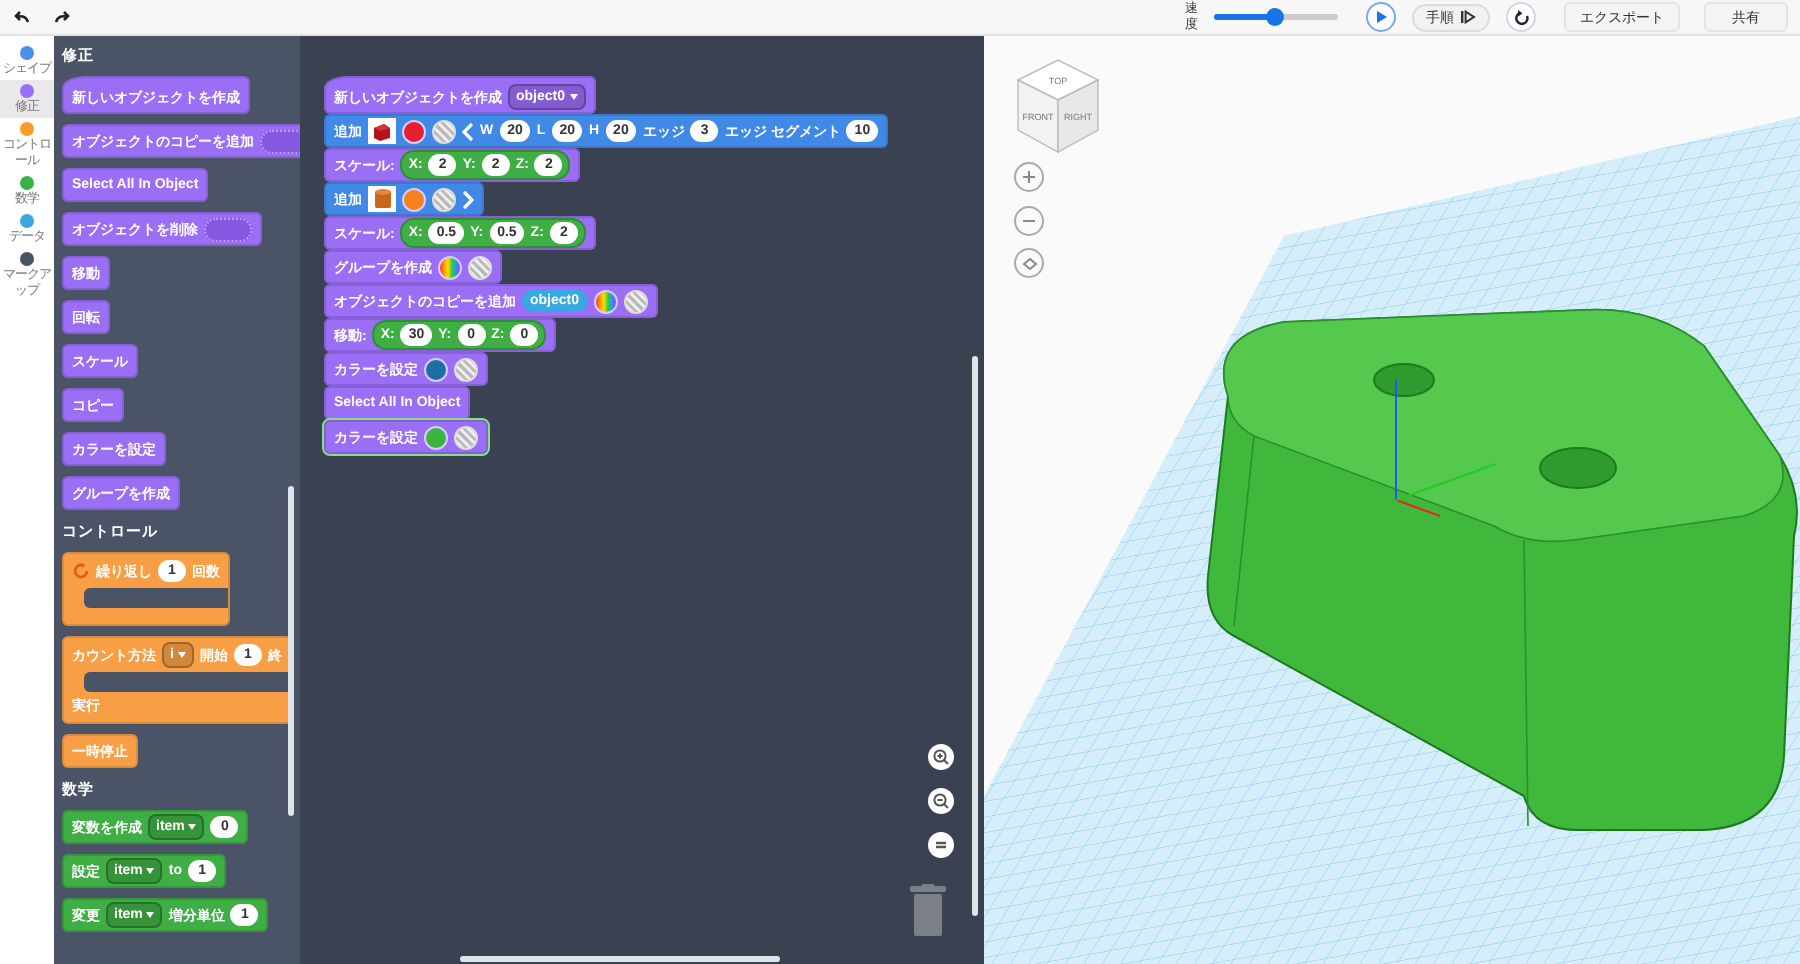 This screenshot has width=1800, height=964. What do you see at coordinates (468, 199) in the screenshot?
I see `chevron-right-icon` at bounding box center [468, 199].